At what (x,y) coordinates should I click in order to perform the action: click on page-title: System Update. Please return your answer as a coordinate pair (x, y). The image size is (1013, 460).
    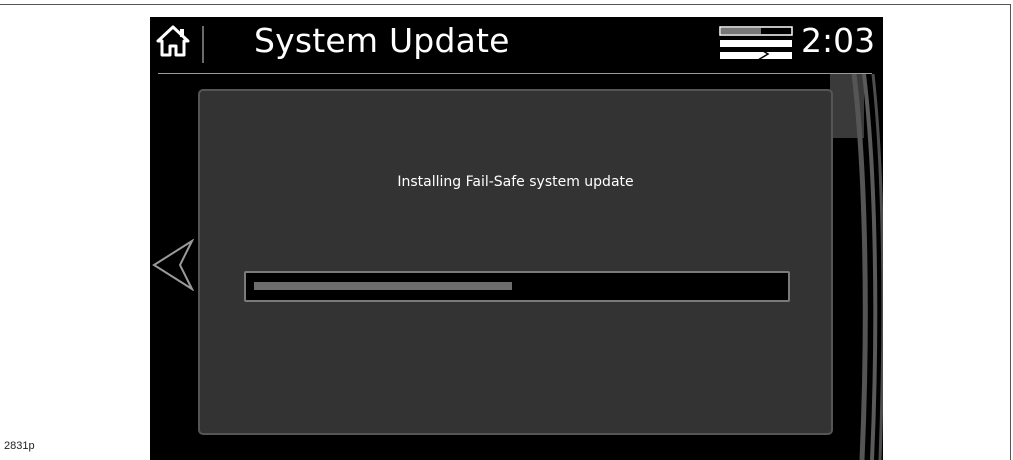
    Looking at the image, I should click on (382, 40).